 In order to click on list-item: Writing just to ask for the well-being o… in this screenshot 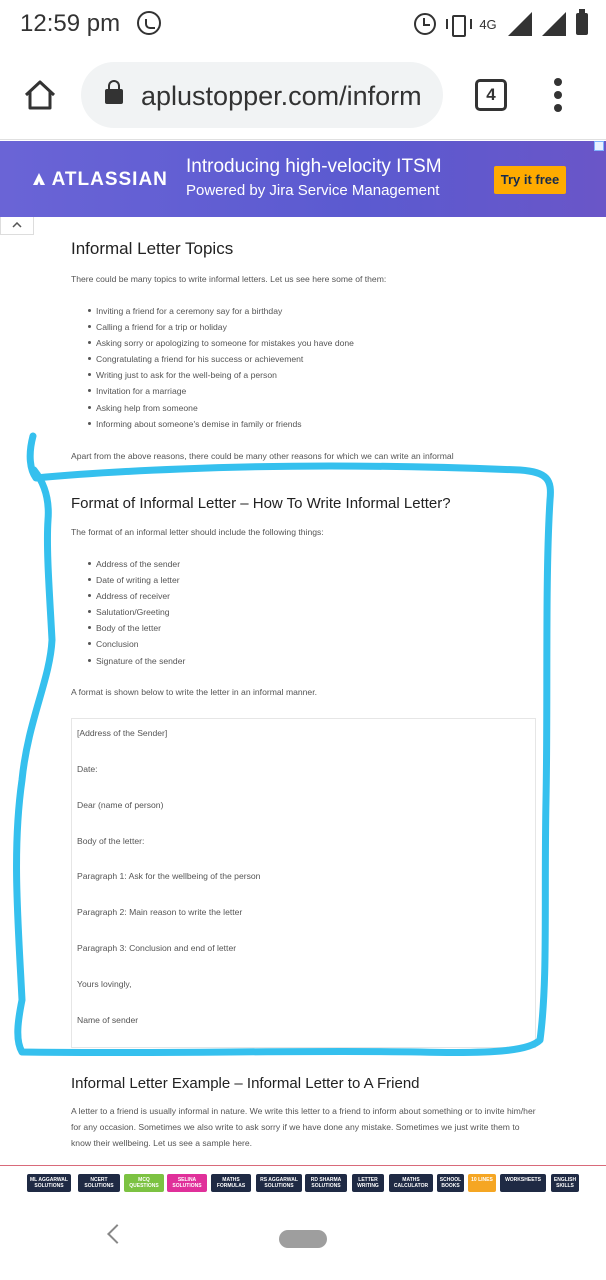, I will do `click(221, 375)`.